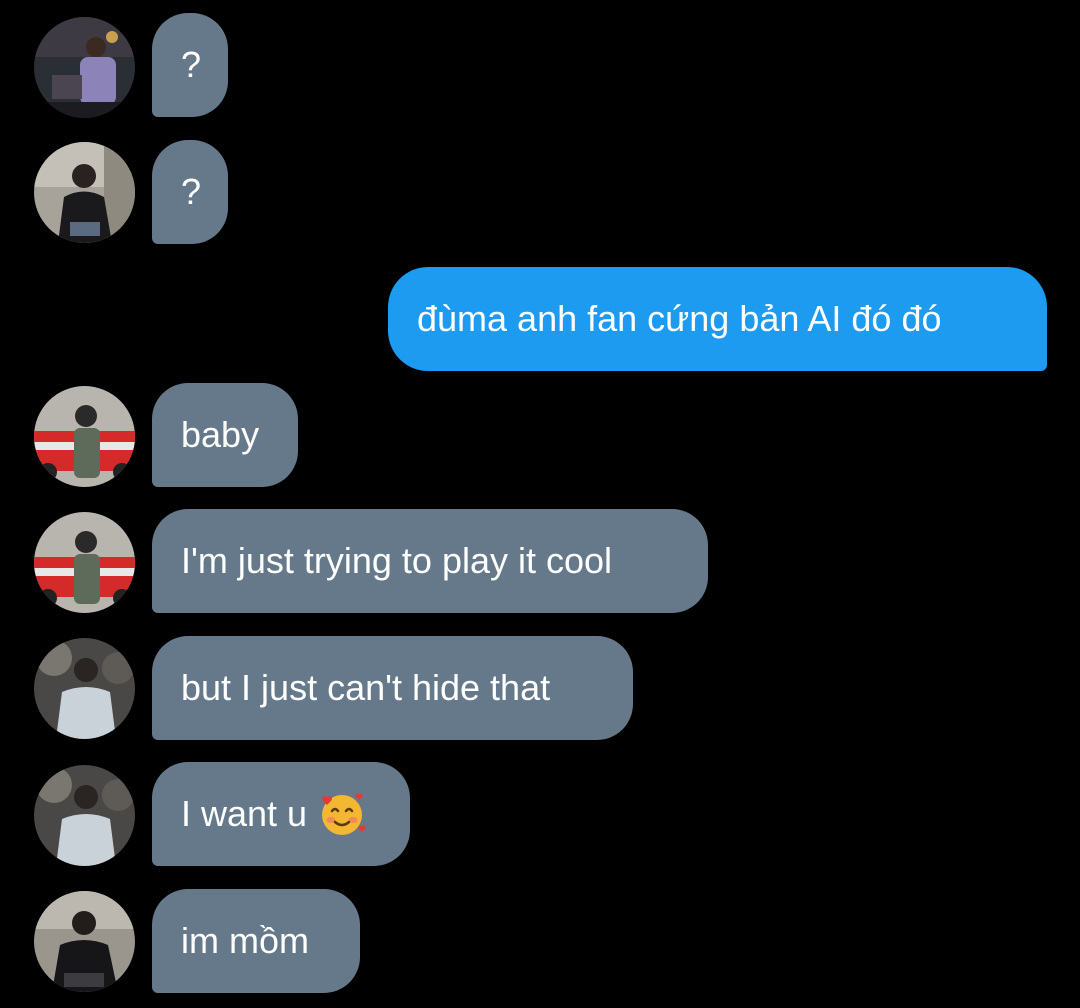 Image resolution: width=1080 pixels, height=1008 pixels. I want to click on smiling-face-with-hearts-icon, so click(342, 814).